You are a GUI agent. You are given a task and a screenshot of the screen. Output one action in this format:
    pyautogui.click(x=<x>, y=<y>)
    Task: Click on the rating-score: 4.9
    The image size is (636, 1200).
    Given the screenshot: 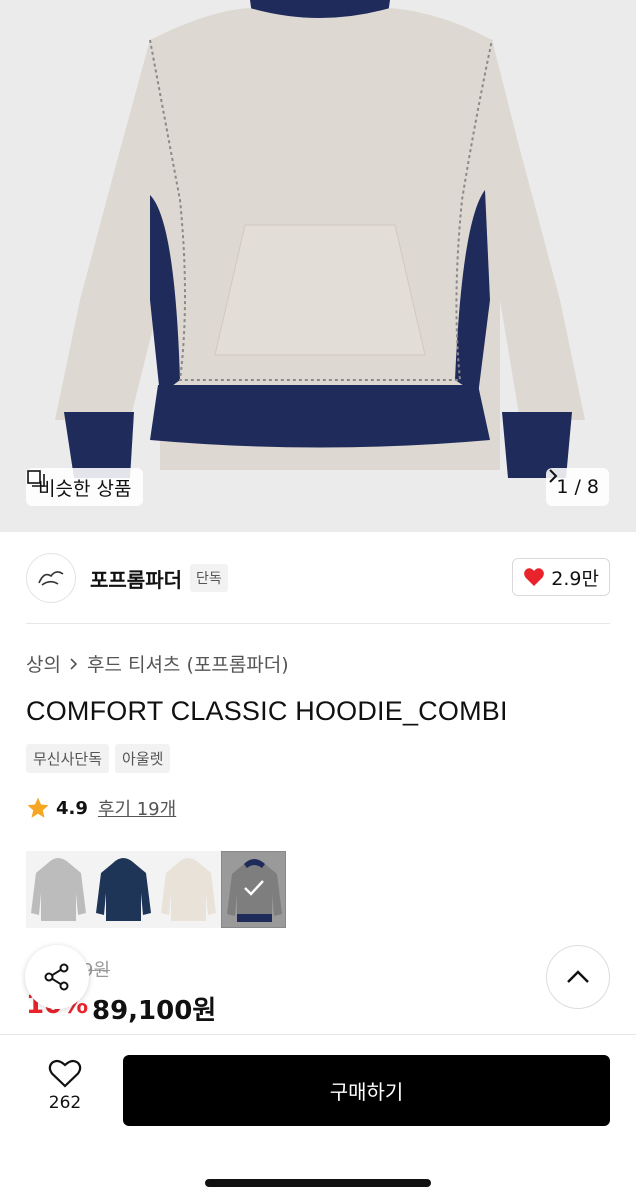 What is the action you would take?
    pyautogui.click(x=72, y=808)
    